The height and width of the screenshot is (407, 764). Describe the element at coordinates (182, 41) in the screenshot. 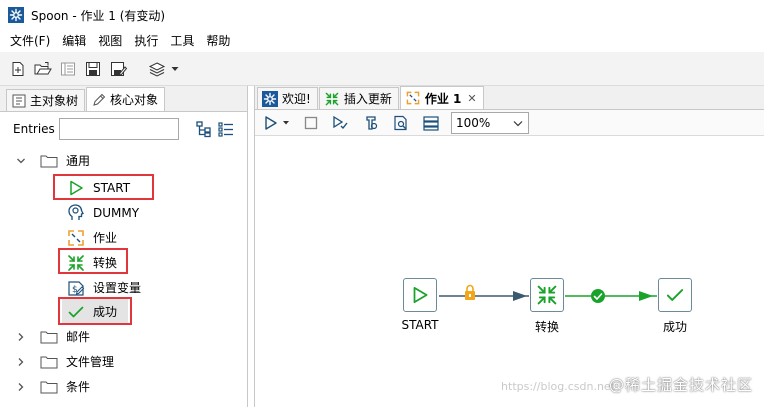

I see `menu-tools: 工具` at that location.